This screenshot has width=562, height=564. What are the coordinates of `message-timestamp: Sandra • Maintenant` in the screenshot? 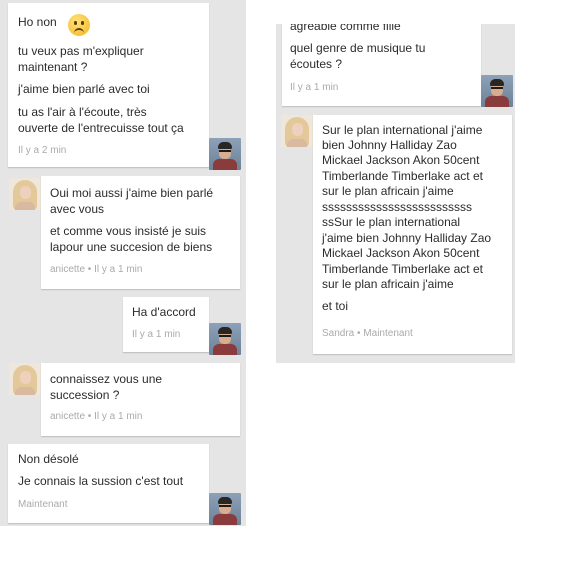 It's located at (367, 333).